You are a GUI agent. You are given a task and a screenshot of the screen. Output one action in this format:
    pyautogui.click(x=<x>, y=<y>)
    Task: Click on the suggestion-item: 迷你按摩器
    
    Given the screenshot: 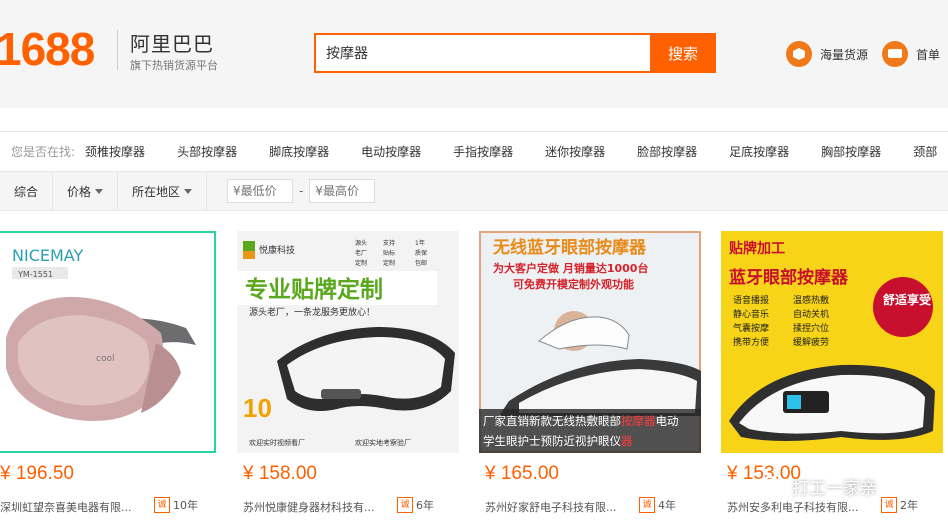 What is the action you would take?
    pyautogui.click(x=575, y=151)
    